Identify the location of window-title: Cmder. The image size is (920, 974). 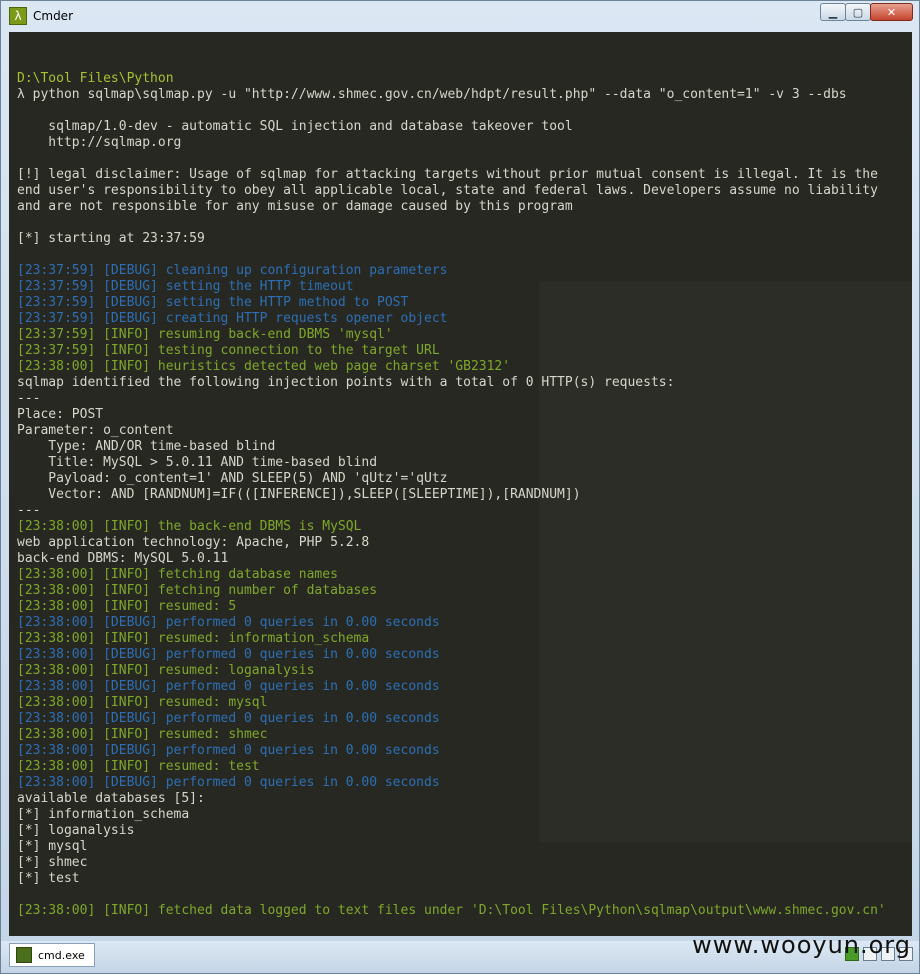
(53, 16).